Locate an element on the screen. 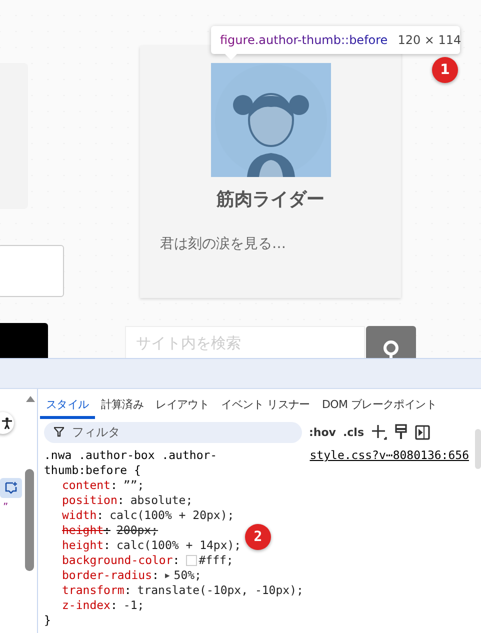  search-button is located at coordinates (391, 342).